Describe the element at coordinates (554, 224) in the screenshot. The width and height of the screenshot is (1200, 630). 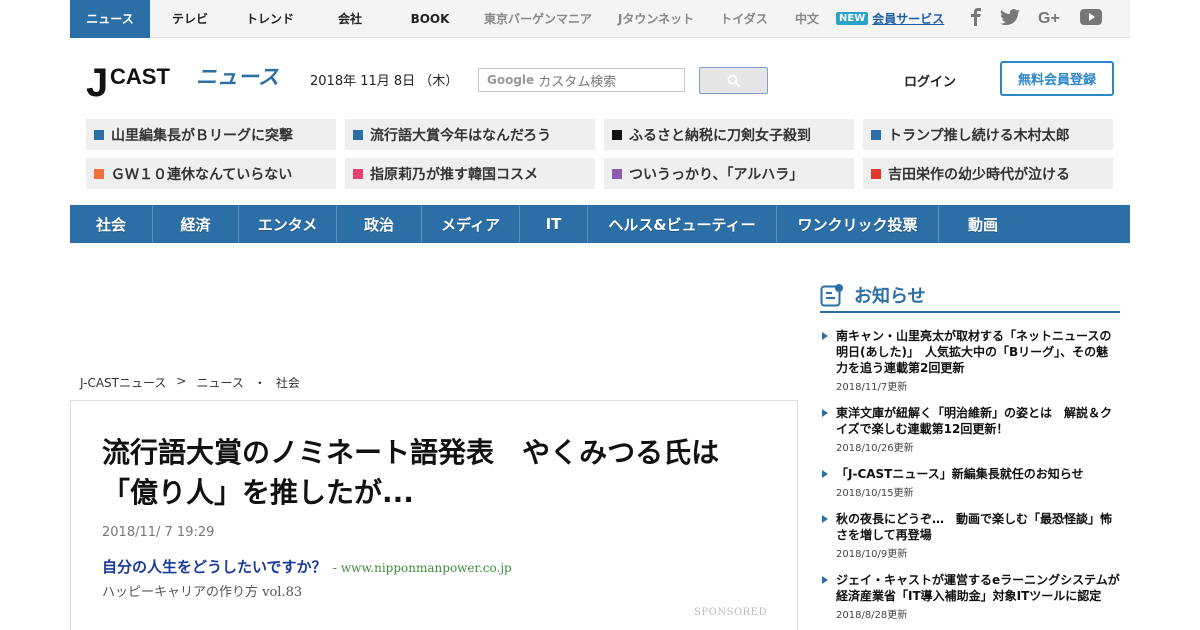
I see `category-it: IT` at that location.